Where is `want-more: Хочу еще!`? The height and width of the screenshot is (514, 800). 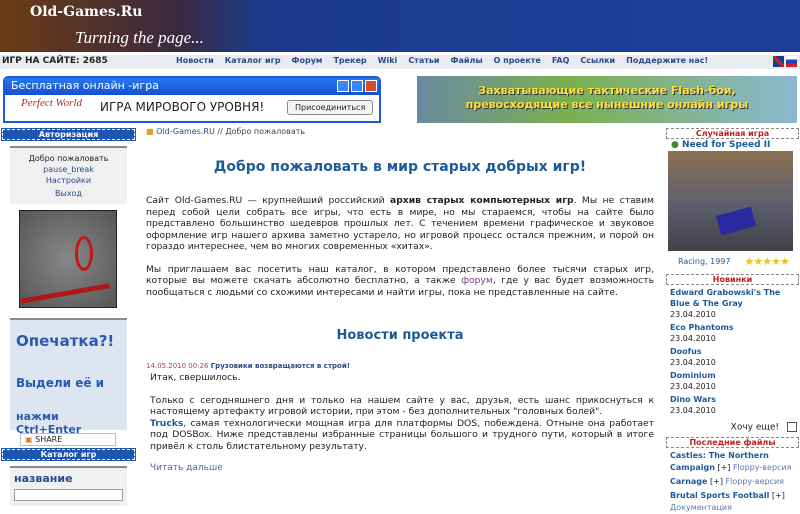 want-more: Хочу еще! is located at coordinates (732, 427).